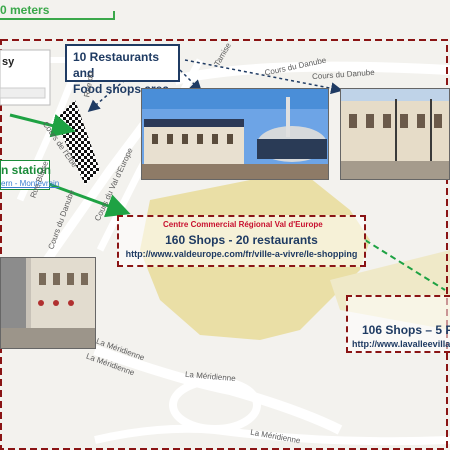 Image resolution: width=450 pixels, height=450 pixels. What do you see at coordinates (235, 134) in the screenshot?
I see `photo-disney-village` at bounding box center [235, 134].